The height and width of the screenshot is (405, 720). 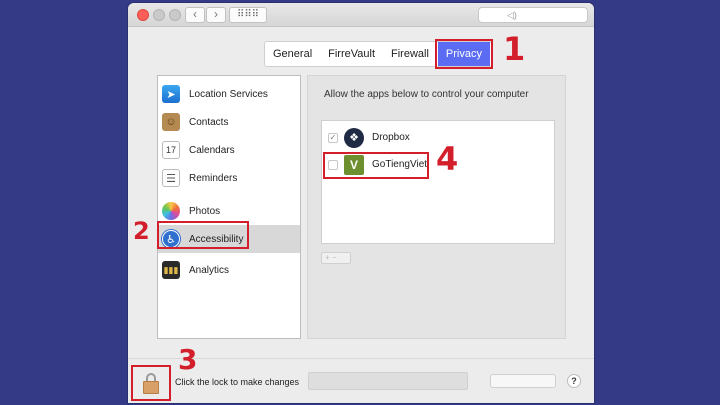 I want to click on search-field: ◁), so click(x=533, y=15).